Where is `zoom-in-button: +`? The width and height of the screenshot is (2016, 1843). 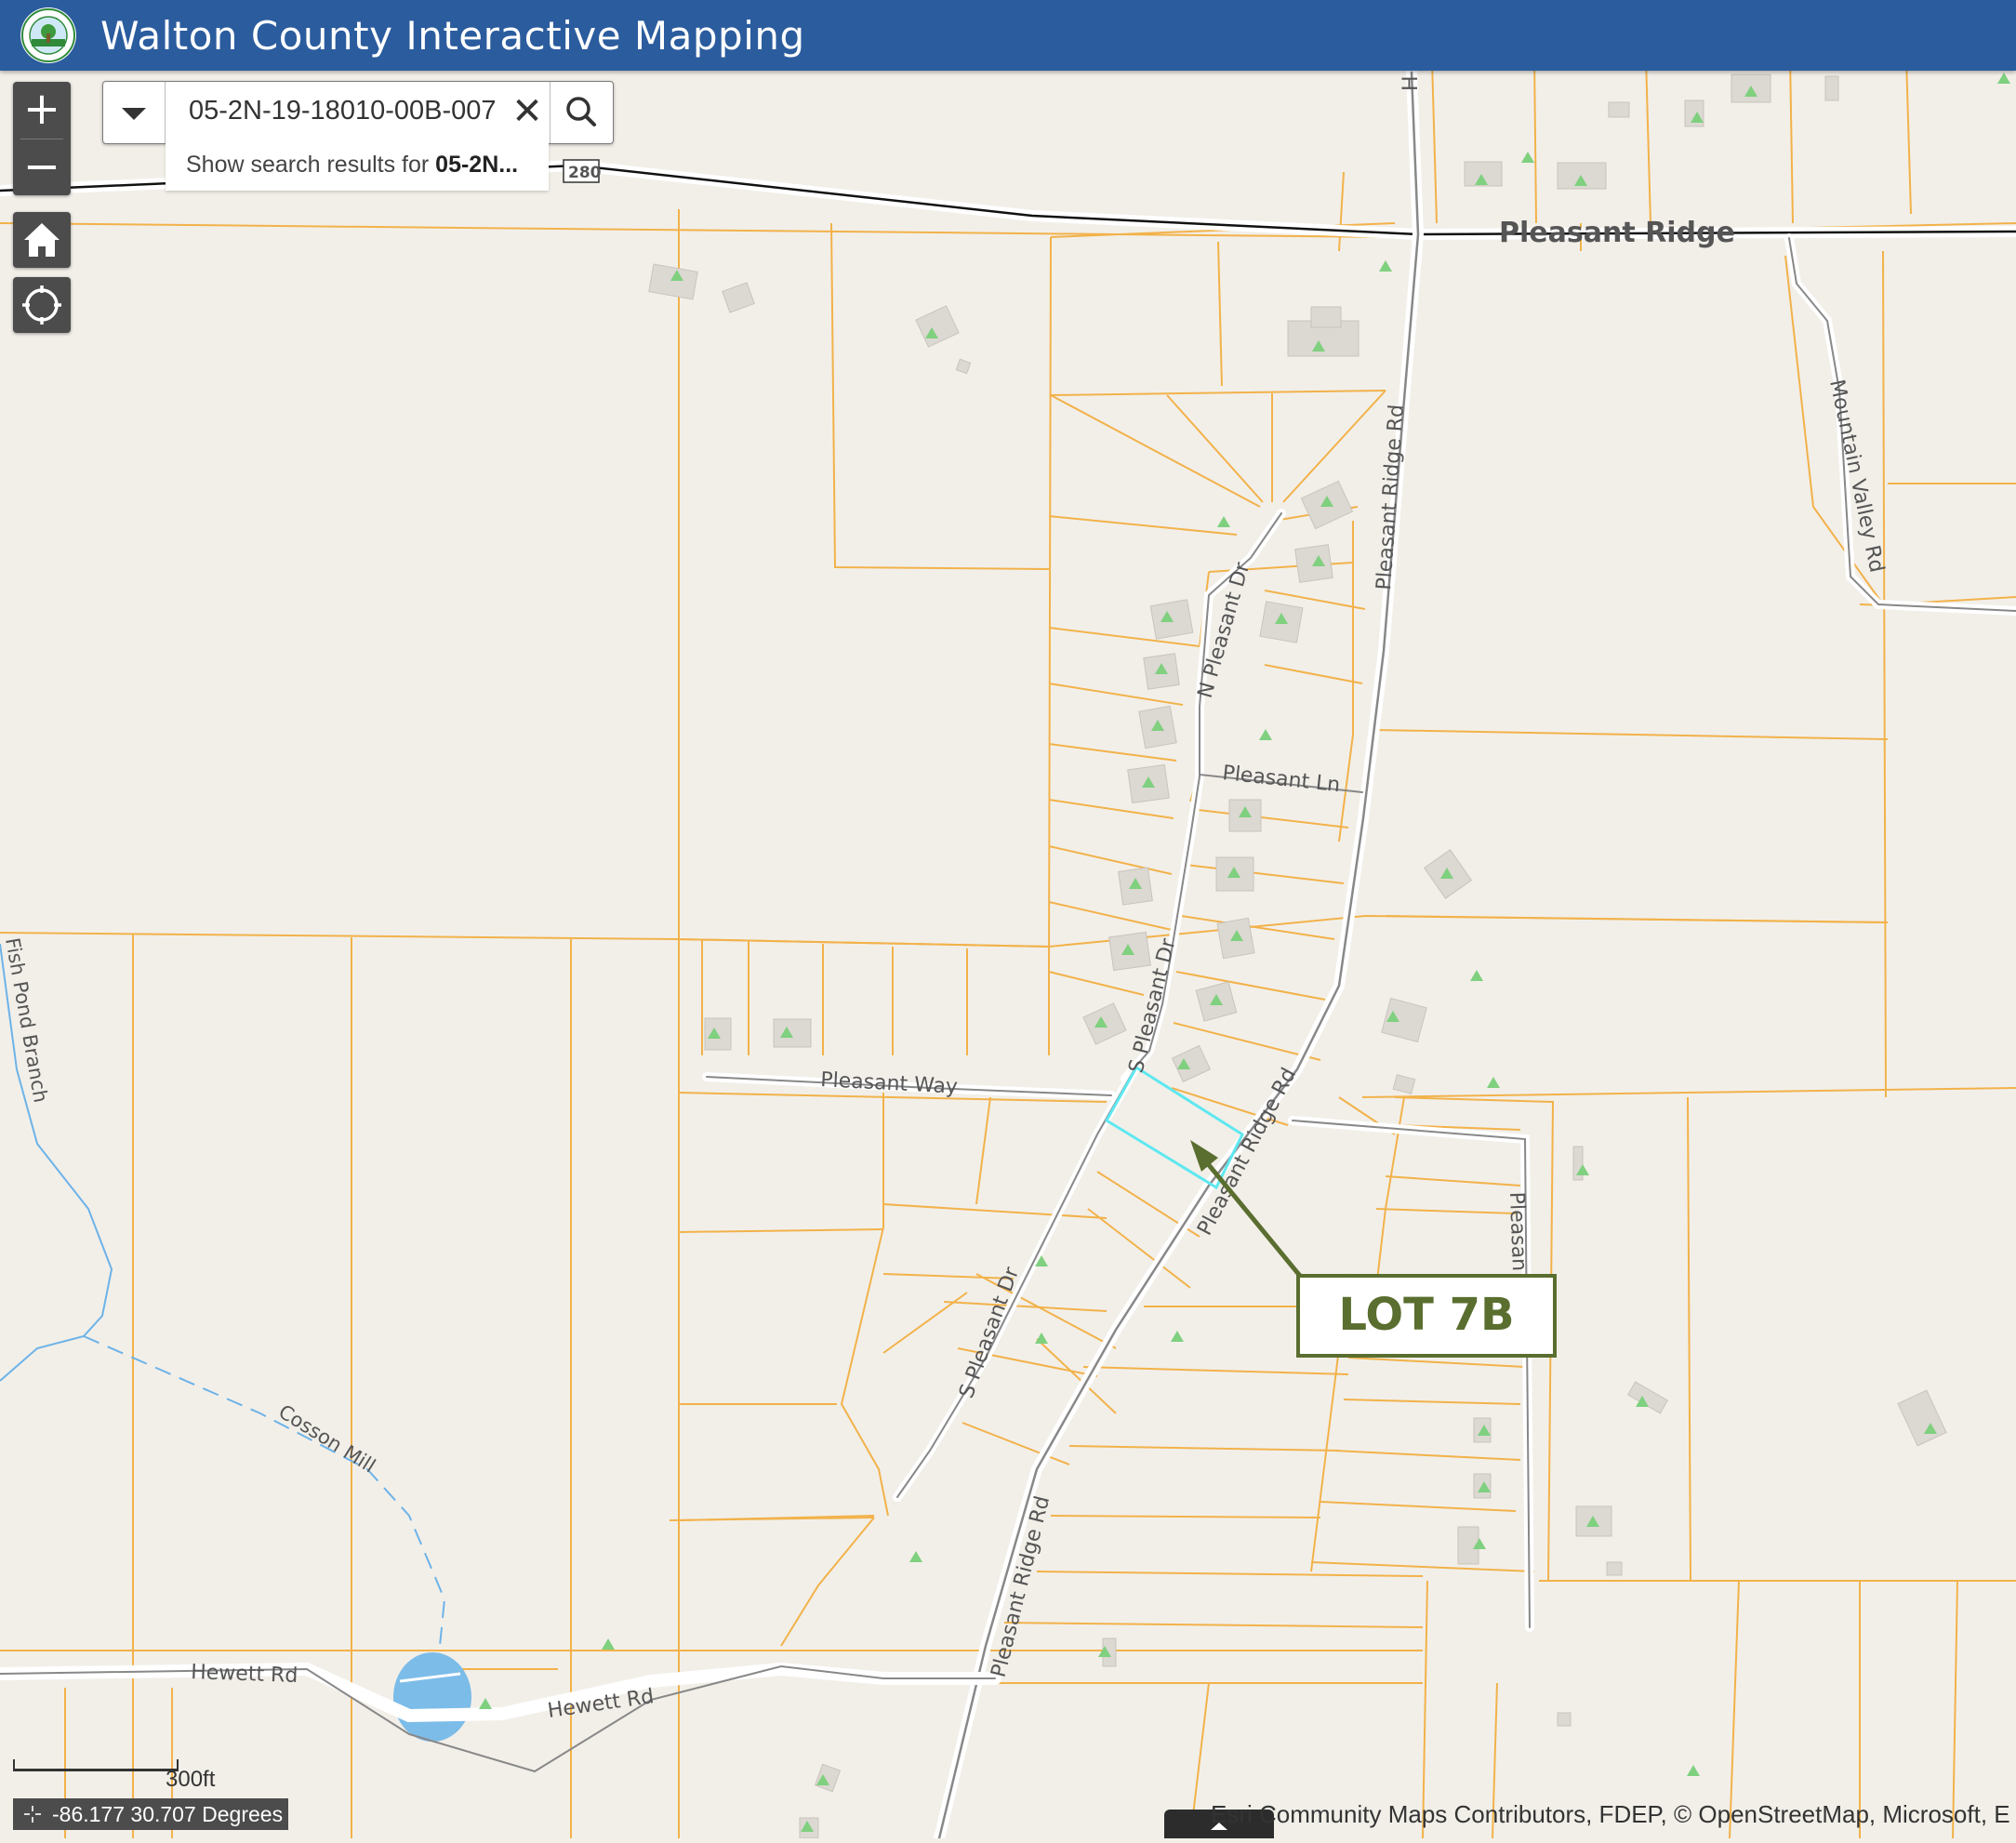 zoom-in-button: + is located at coordinates (42, 110).